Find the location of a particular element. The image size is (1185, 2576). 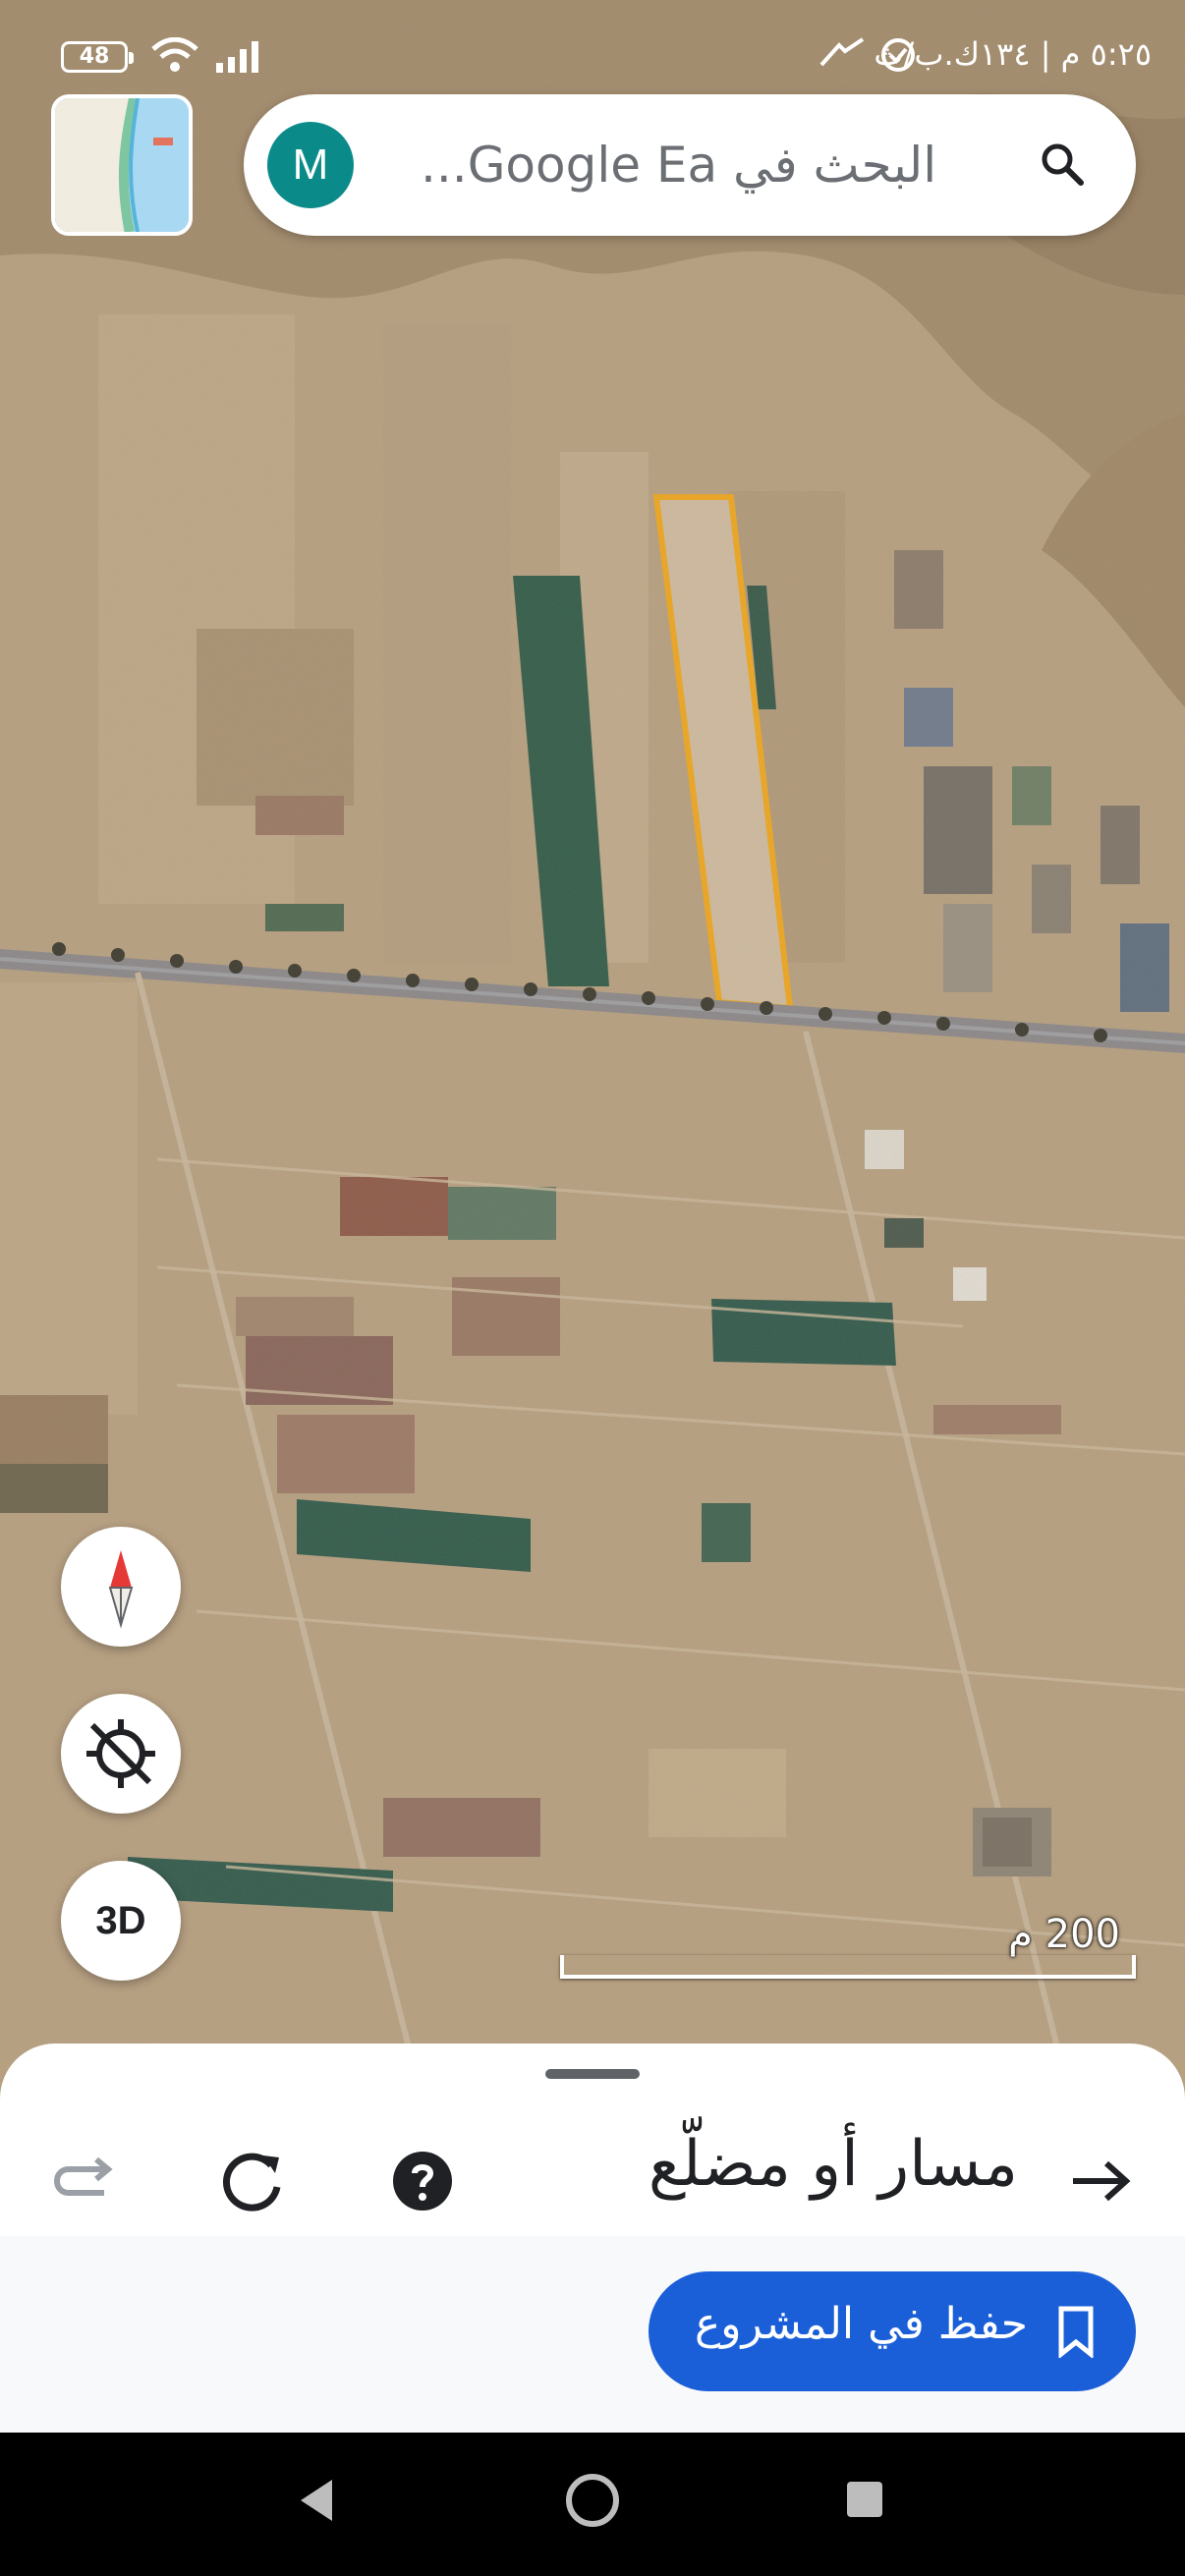

status-bar: 48 ٥:٢٥ م | ١٣٤ك.ب/ث is located at coordinates (592, 44).